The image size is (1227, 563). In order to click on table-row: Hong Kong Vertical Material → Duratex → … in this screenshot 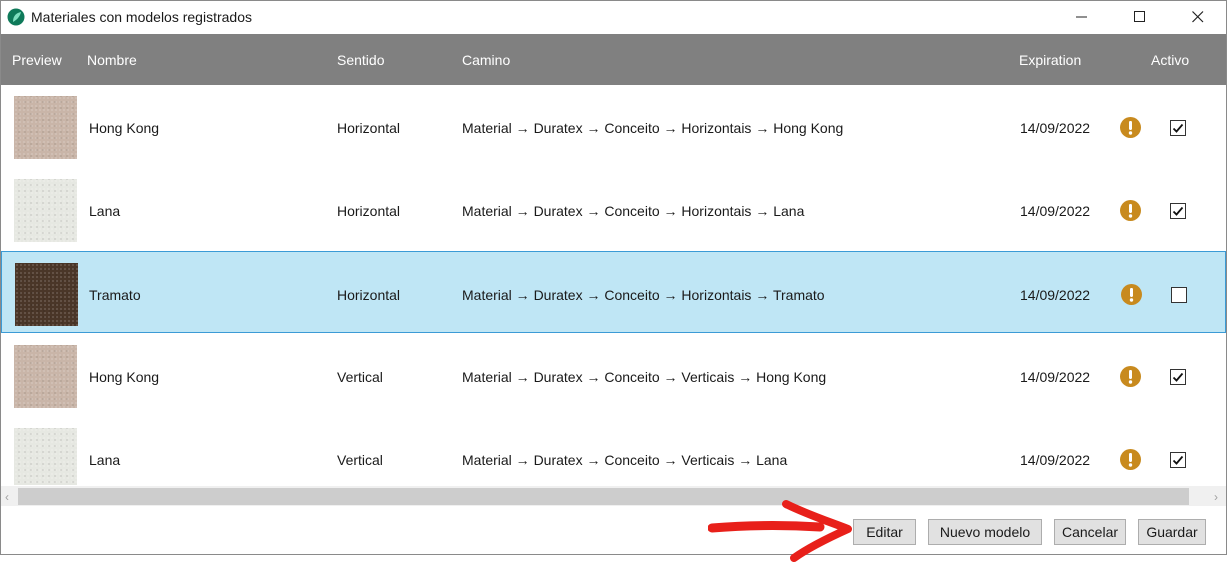, I will do `click(613, 375)`.